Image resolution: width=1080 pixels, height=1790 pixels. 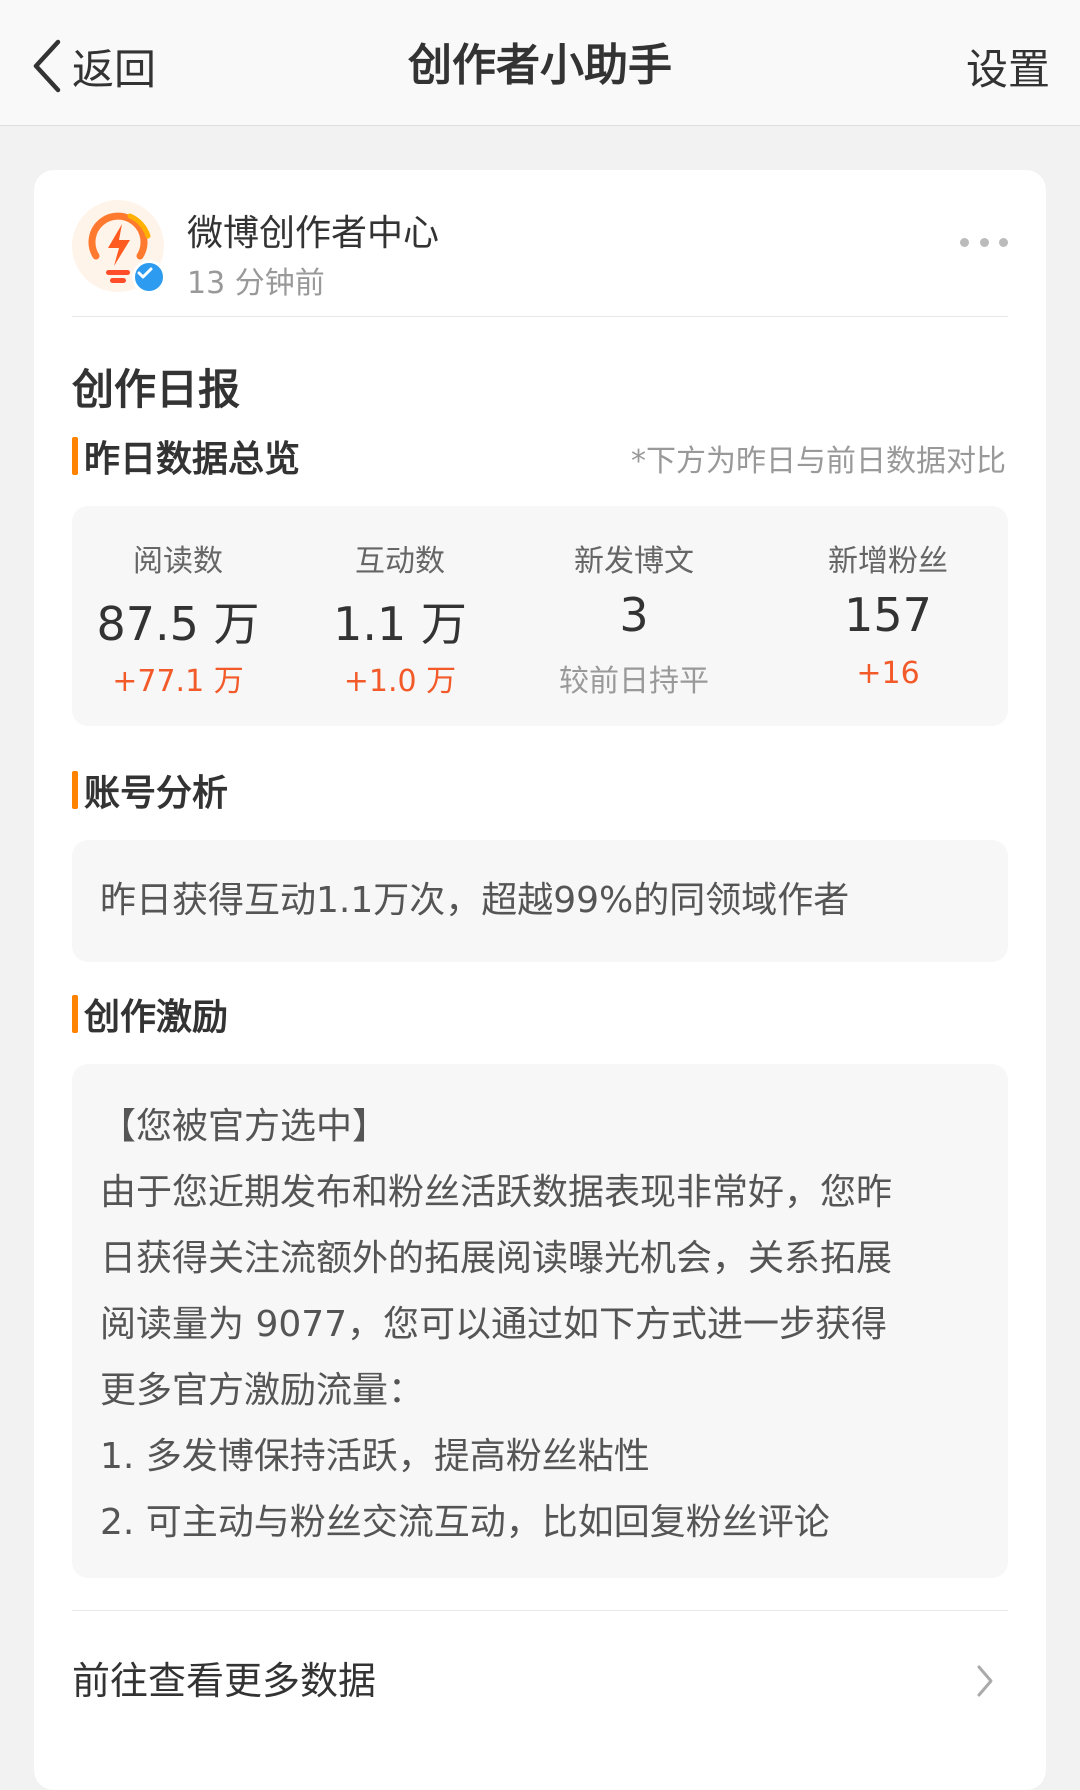 What do you see at coordinates (244, 1126) in the screenshot?
I see `incentive-line: 【您被官方选中】` at bounding box center [244, 1126].